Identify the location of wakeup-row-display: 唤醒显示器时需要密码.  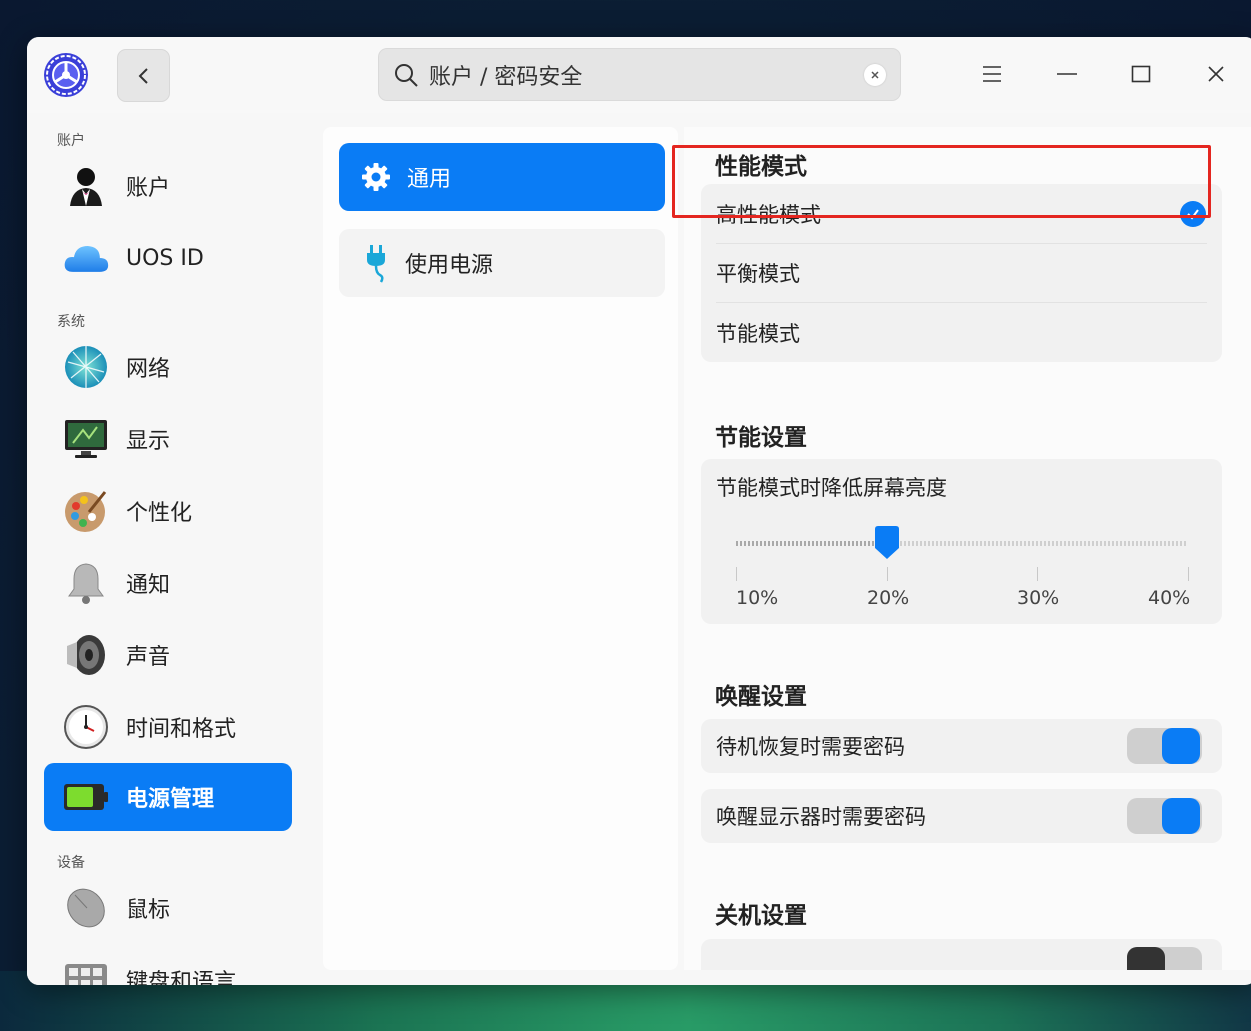
(961, 816).